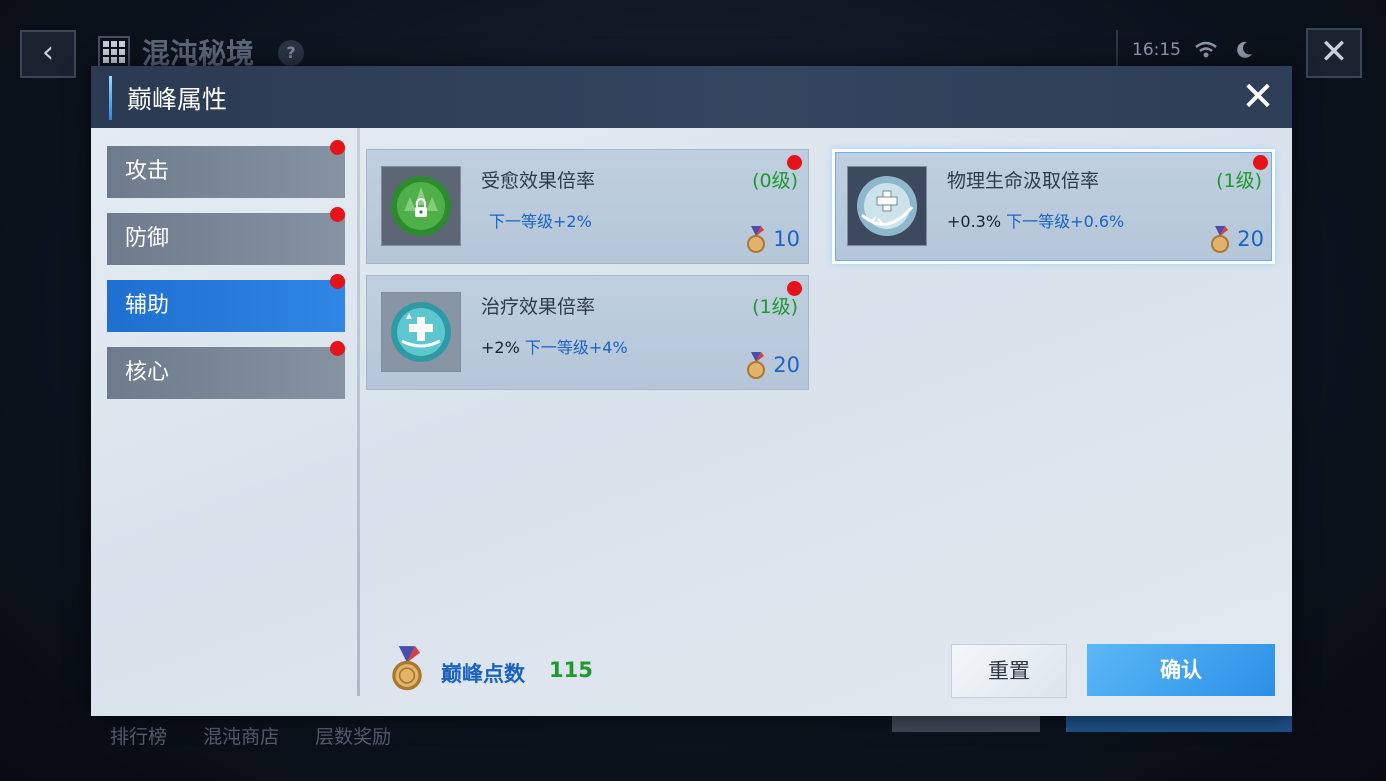 This screenshot has height=781, width=1386. I want to click on chaos-shop-link: 混沌商店, so click(241, 737).